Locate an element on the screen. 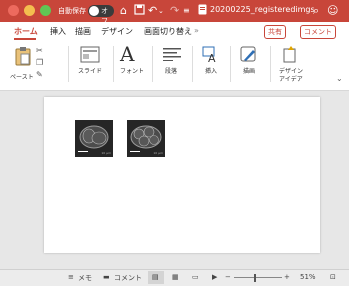  normal-view-icon: ▤ is located at coordinates (155, 277).